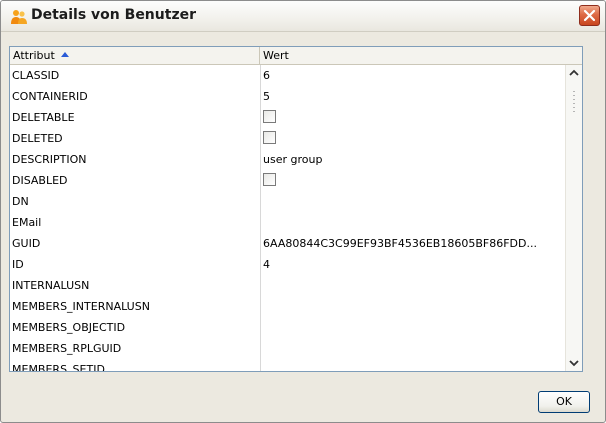  I want to click on scroll-thumb, so click(574, 112).